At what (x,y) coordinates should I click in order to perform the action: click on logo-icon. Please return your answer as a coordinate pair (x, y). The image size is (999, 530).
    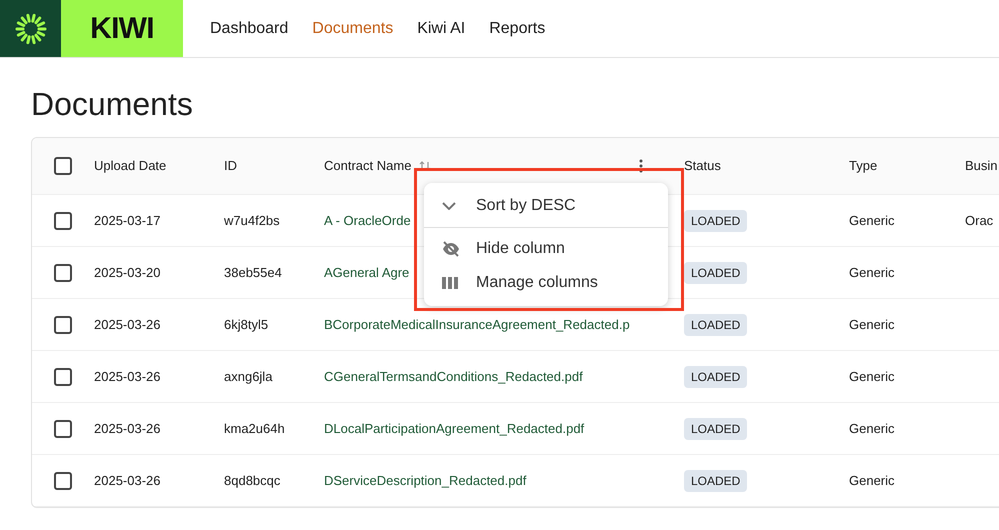
    Looking at the image, I should click on (30, 28).